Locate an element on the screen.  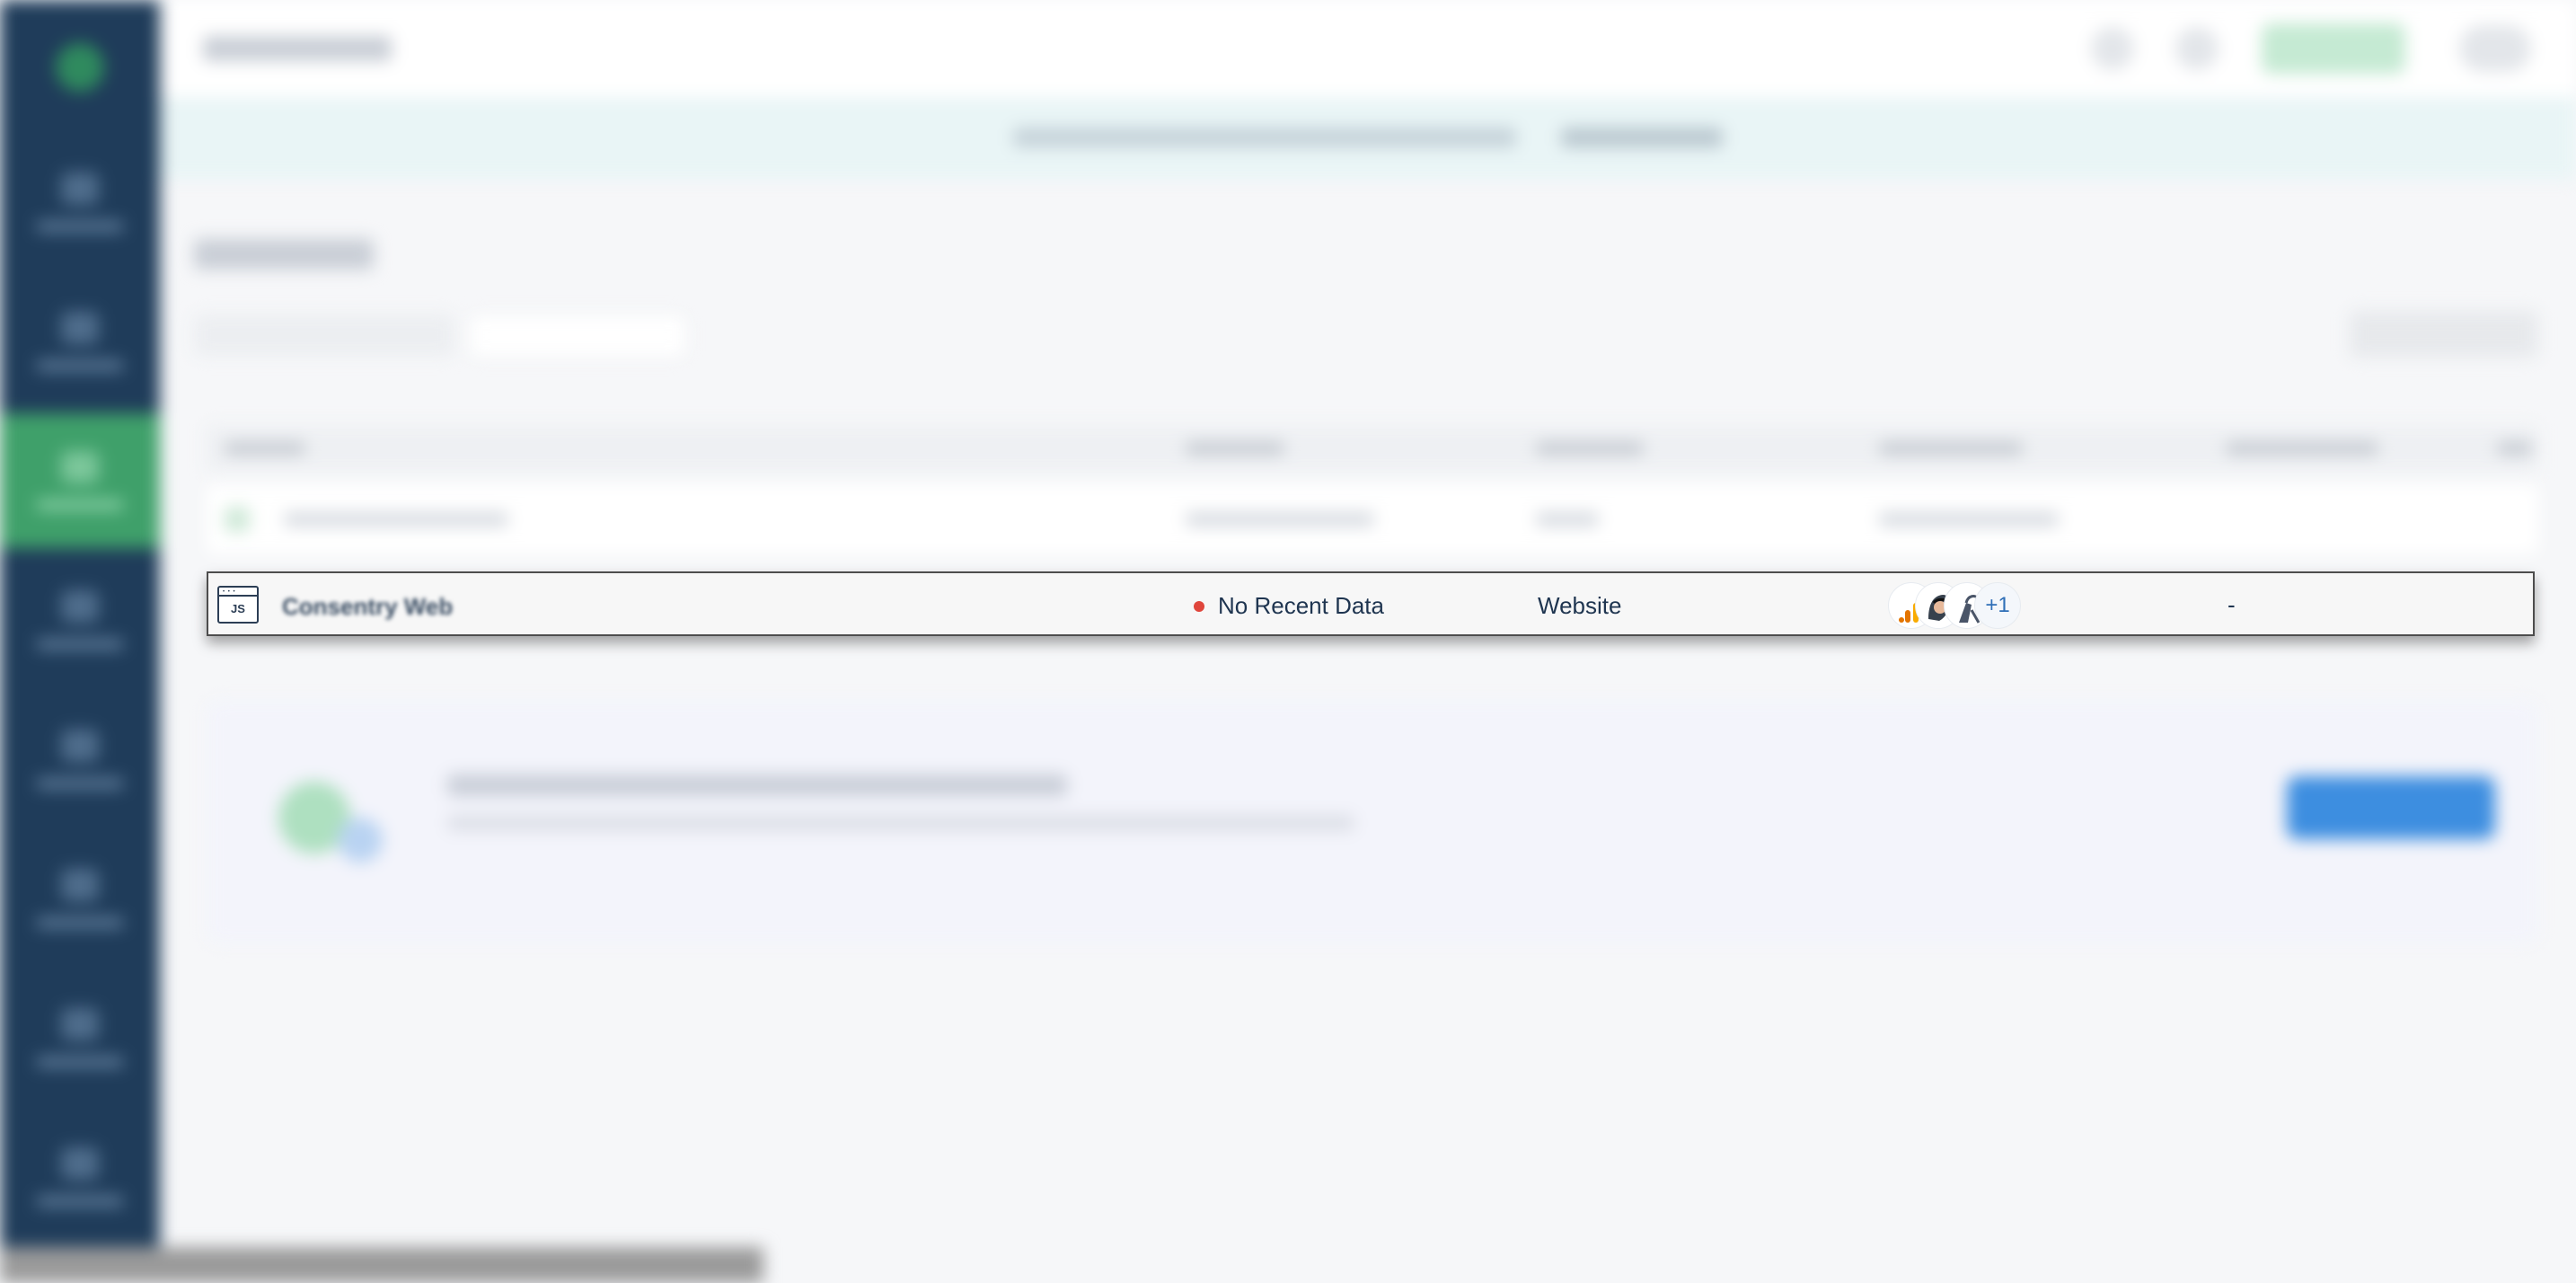
column-header-destinations is located at coordinates (1951, 449).